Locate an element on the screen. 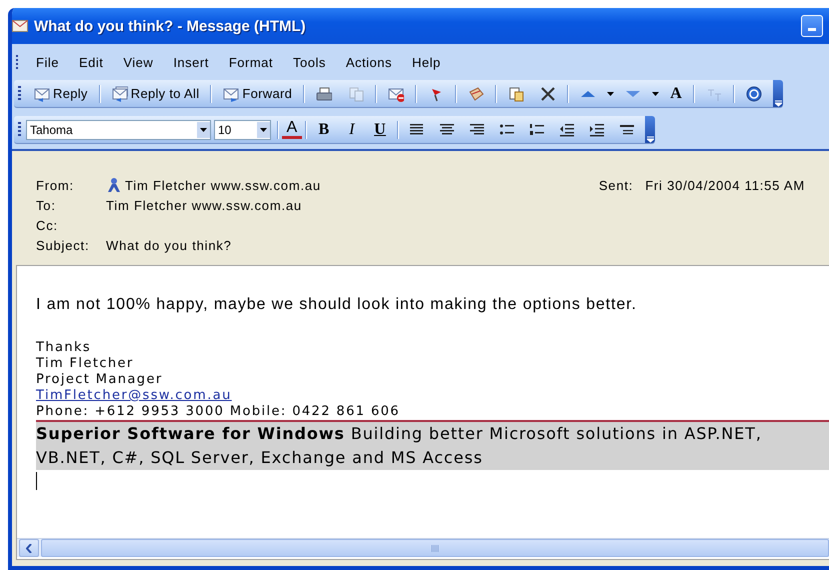 The width and height of the screenshot is (829, 570). italic-button: I is located at coordinates (352, 129).